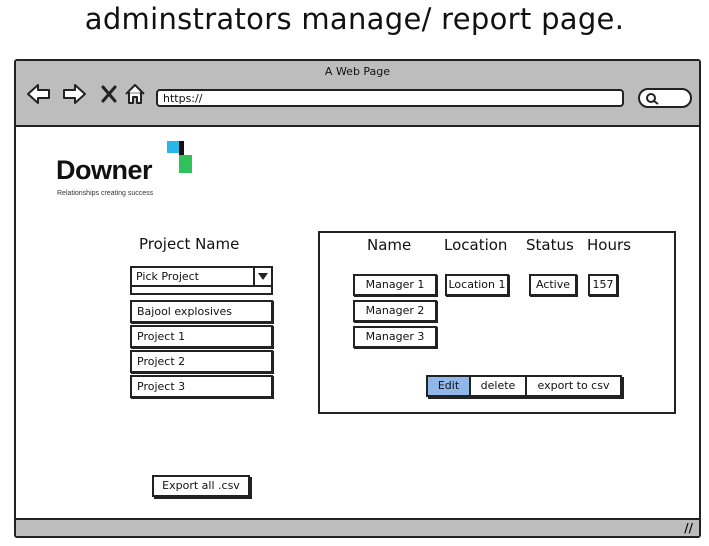  What do you see at coordinates (354, 19) in the screenshot?
I see `page-heading: adminstrators manage/ report page.` at bounding box center [354, 19].